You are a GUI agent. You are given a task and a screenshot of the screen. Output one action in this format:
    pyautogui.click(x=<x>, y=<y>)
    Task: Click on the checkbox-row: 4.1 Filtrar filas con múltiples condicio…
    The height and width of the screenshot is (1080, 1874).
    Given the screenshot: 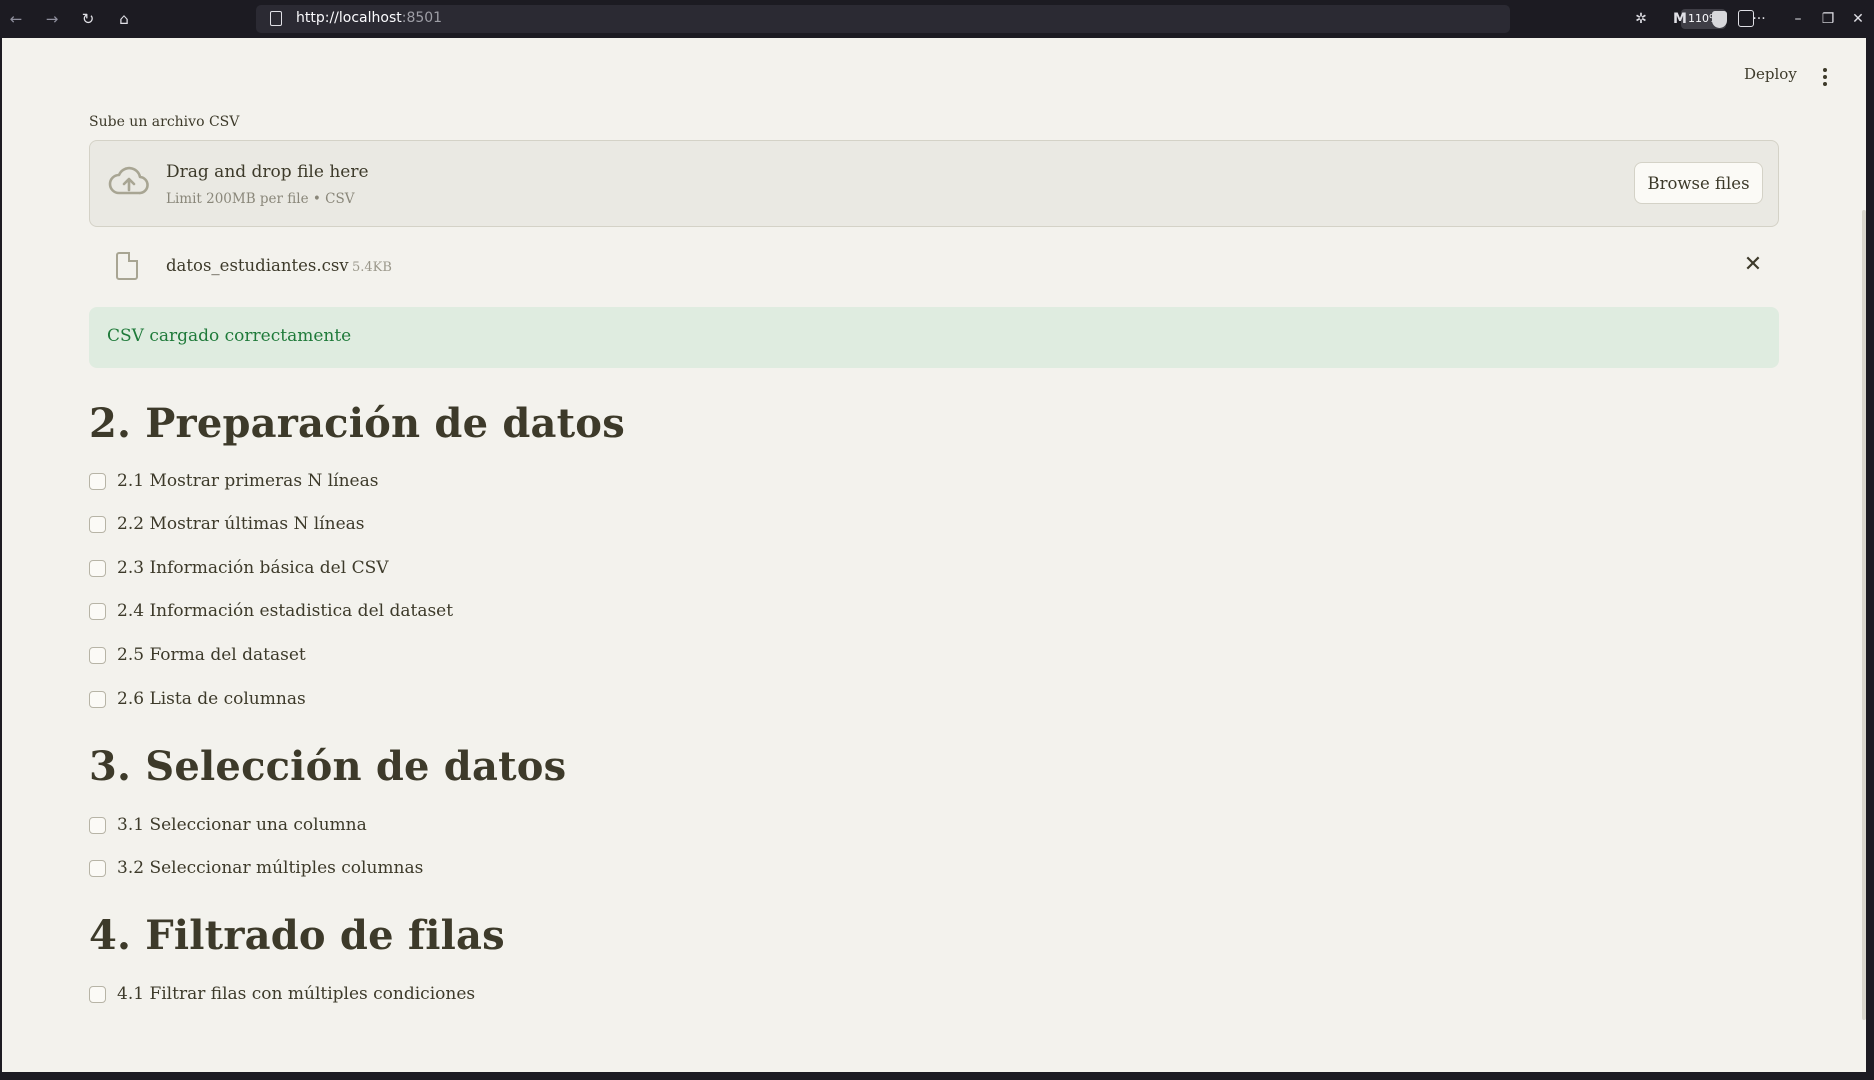 What is the action you would take?
    pyautogui.click(x=282, y=994)
    